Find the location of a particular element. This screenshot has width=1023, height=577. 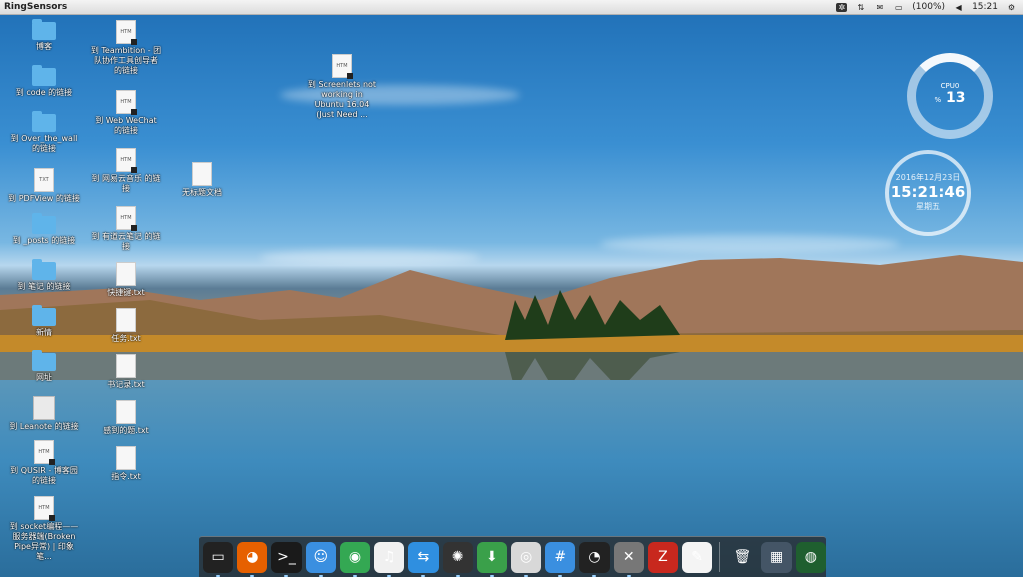

share-icon: ⇆ is located at coordinates (423, 559).